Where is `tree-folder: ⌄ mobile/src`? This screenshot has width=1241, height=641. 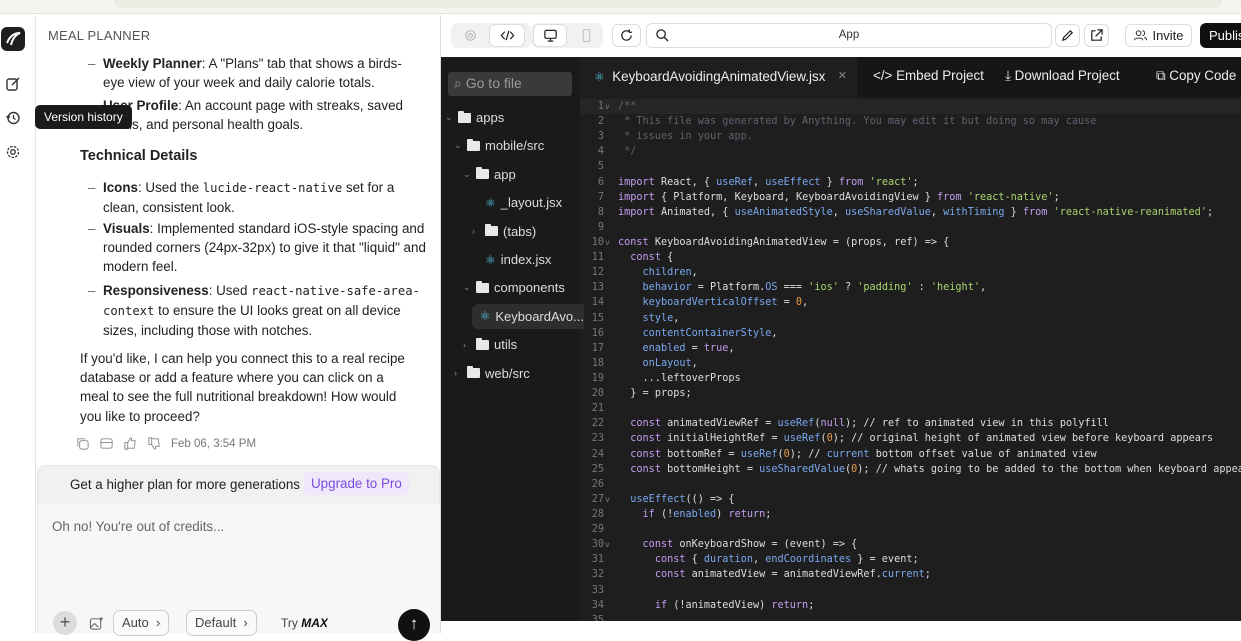 tree-folder: ⌄ mobile/src is located at coordinates (499, 145).